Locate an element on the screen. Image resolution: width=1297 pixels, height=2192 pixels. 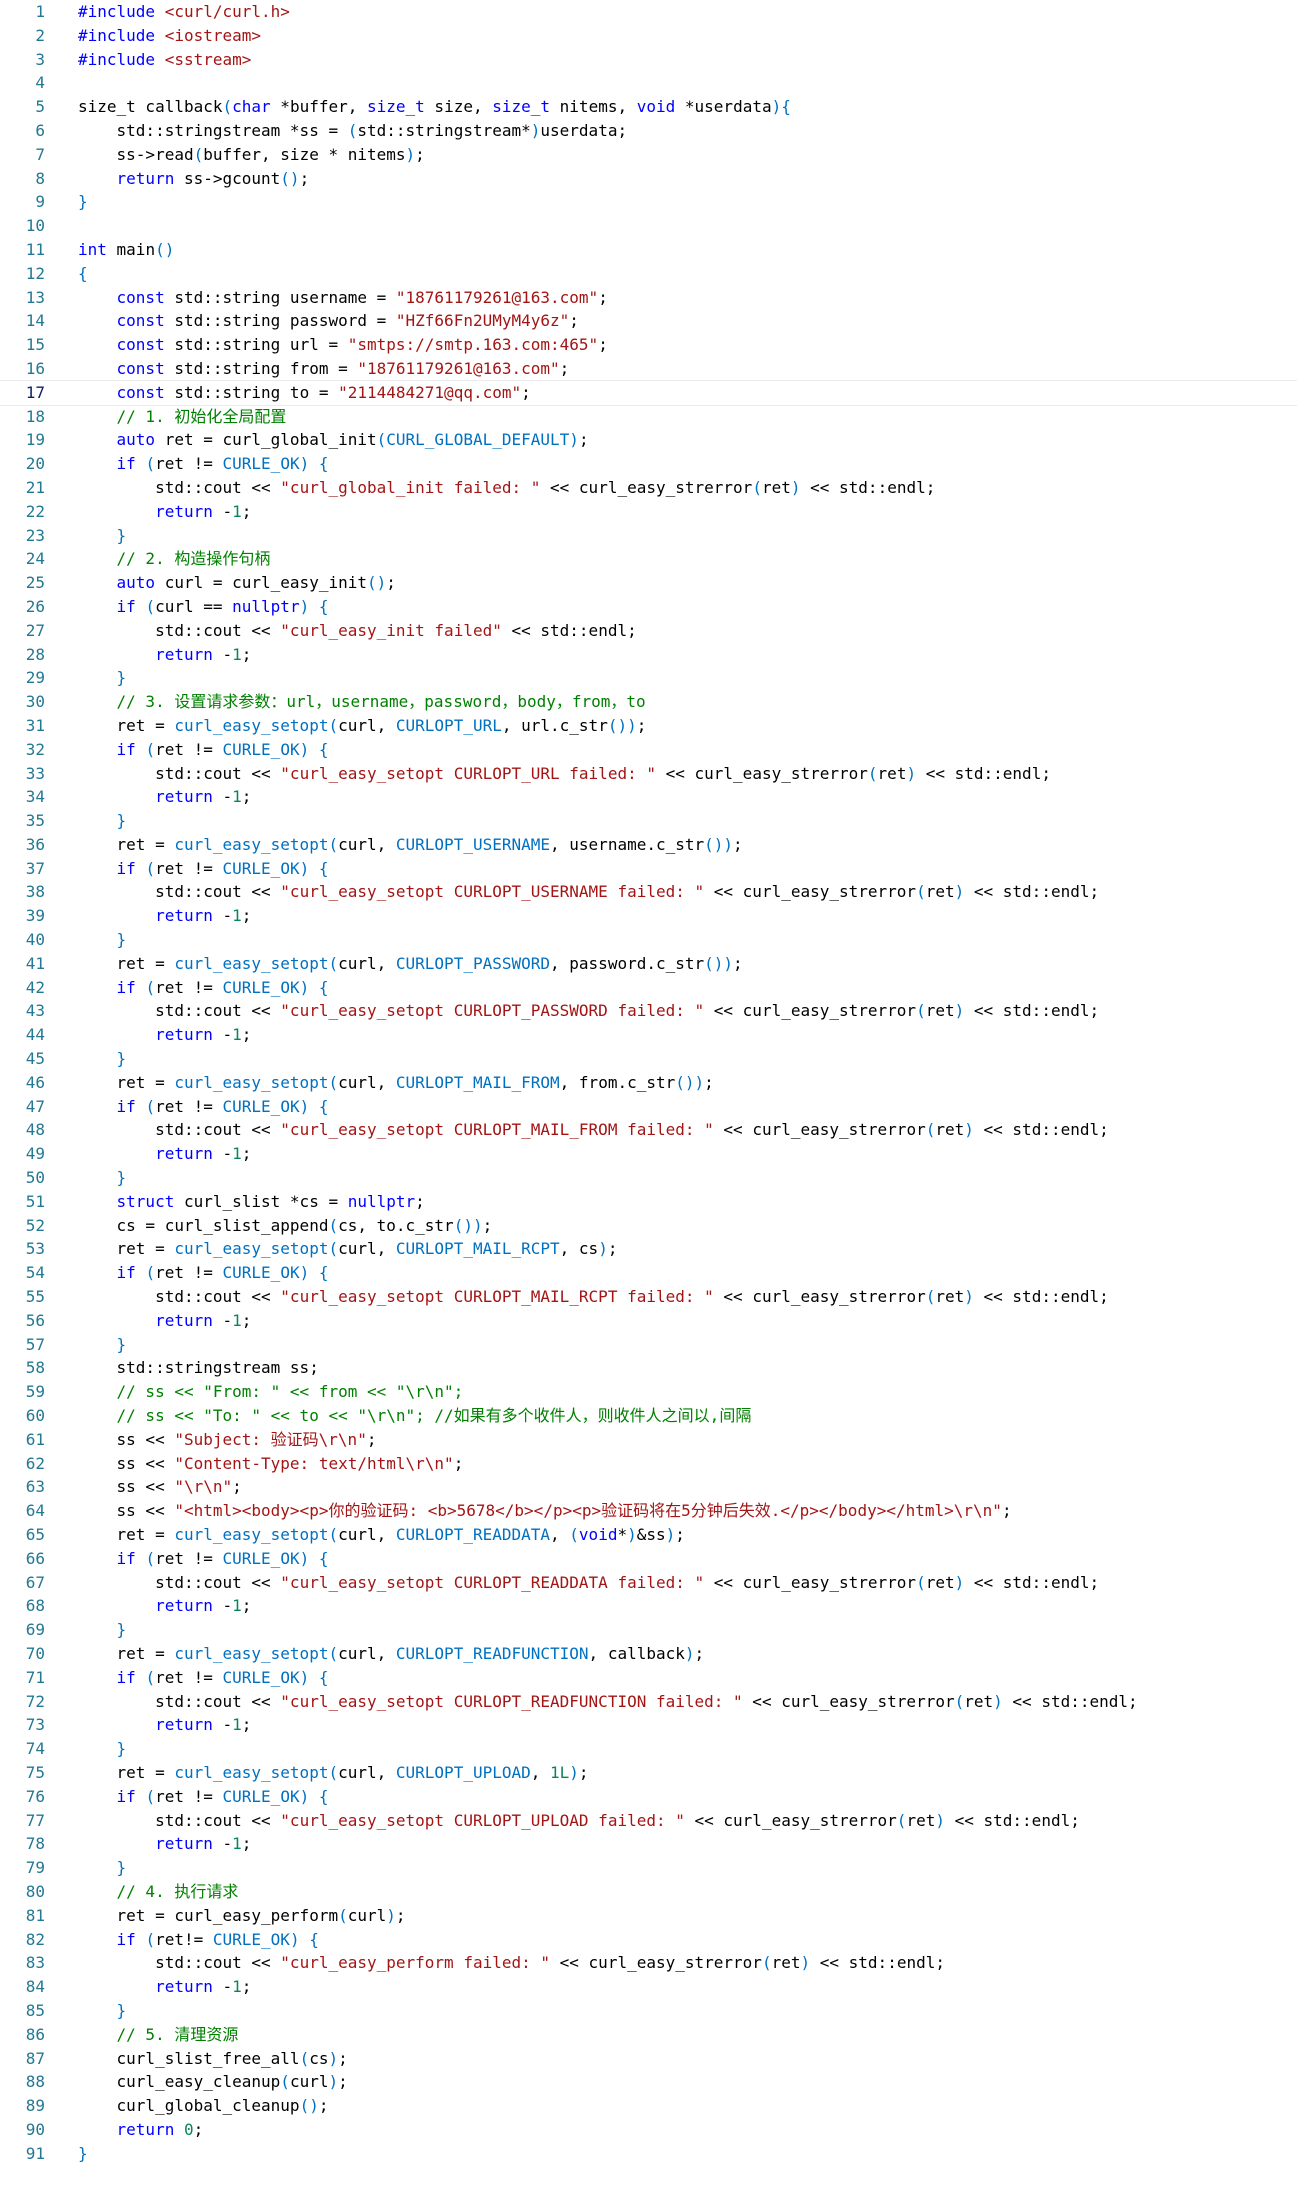
code-line: 12 { is located at coordinates (648, 274).